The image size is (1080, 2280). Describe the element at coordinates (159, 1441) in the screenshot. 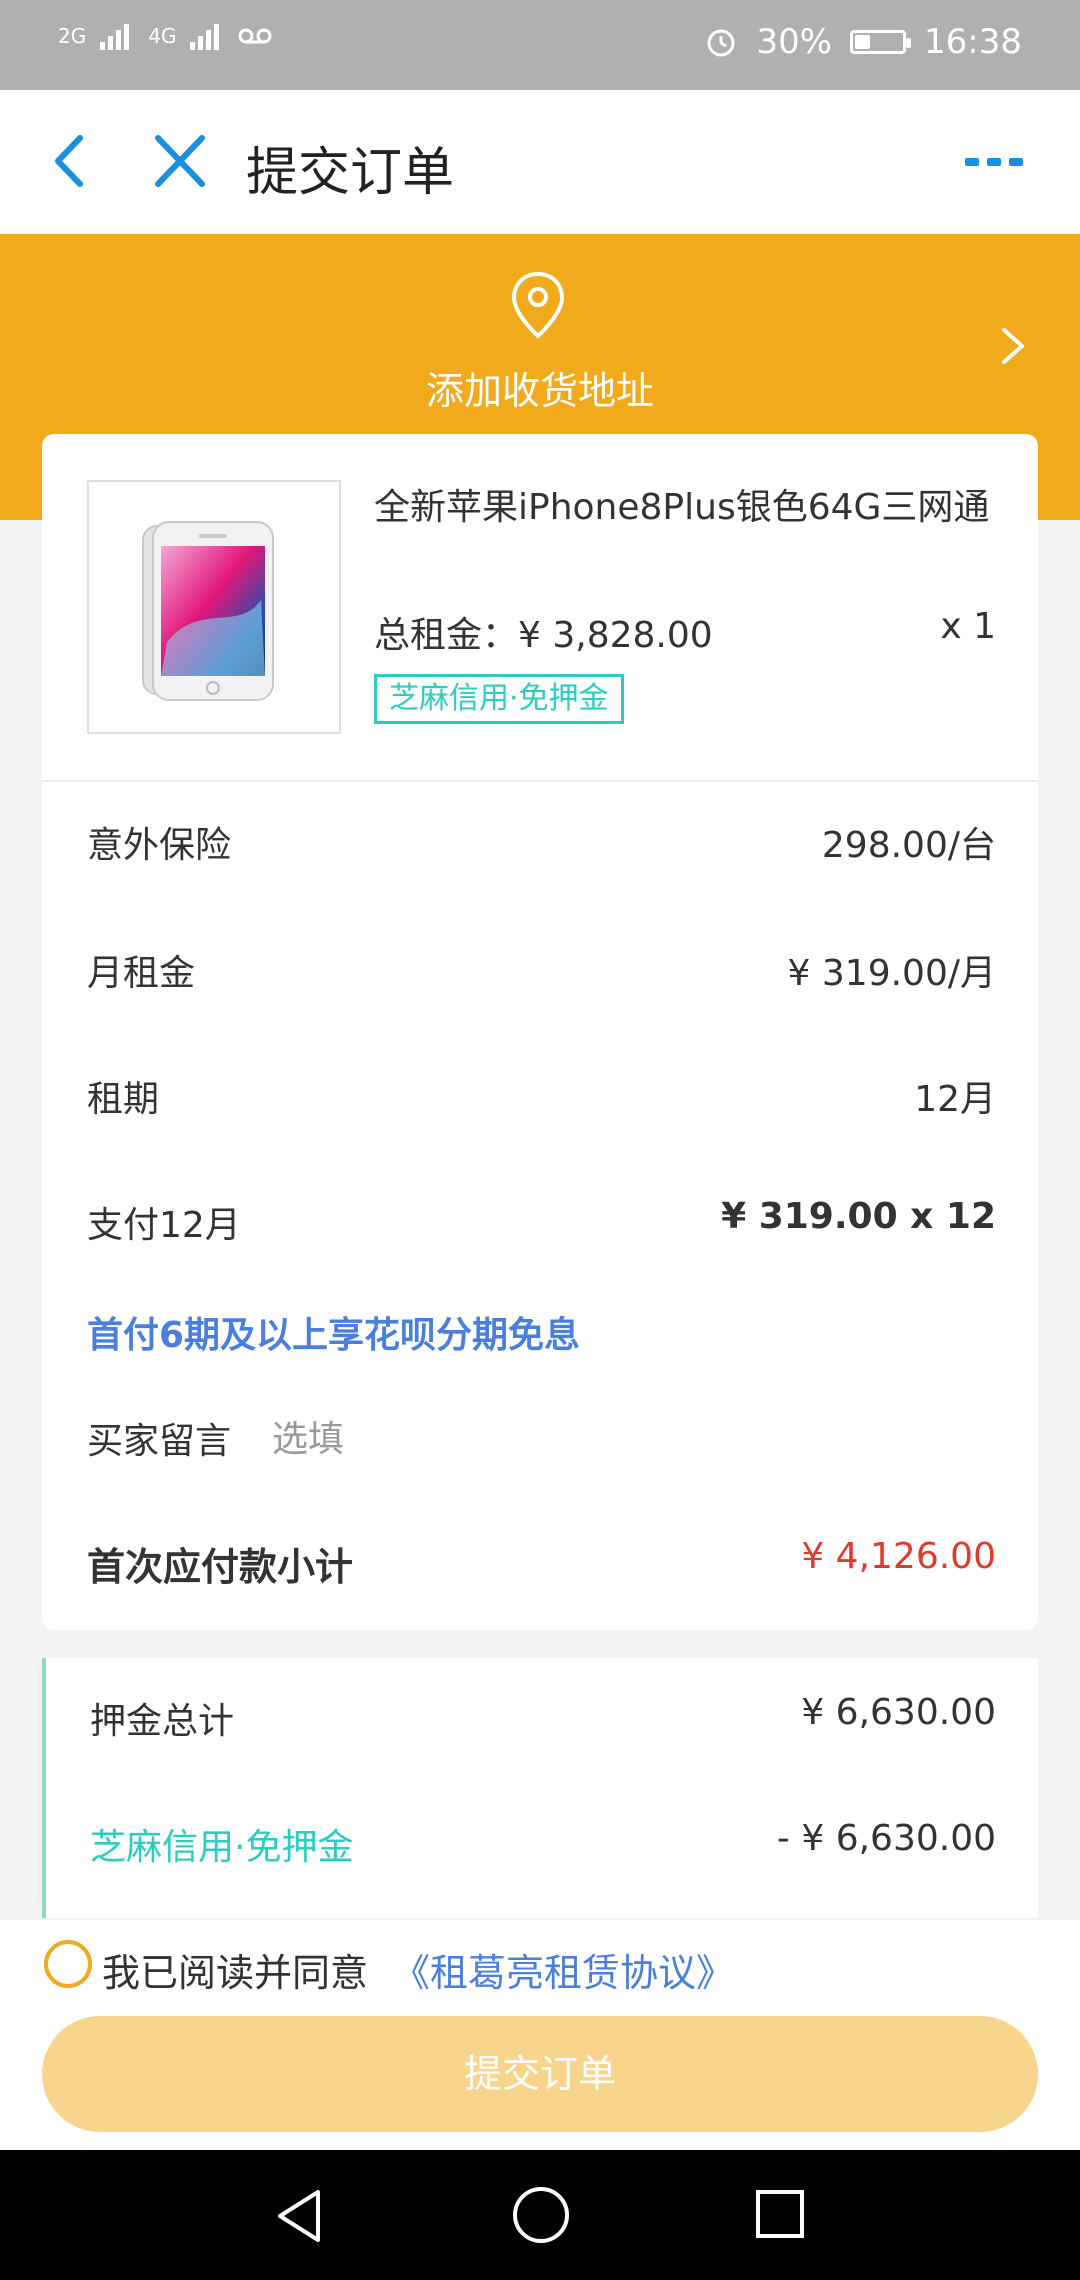

I see `buyer-message-label: 买家留言` at that location.